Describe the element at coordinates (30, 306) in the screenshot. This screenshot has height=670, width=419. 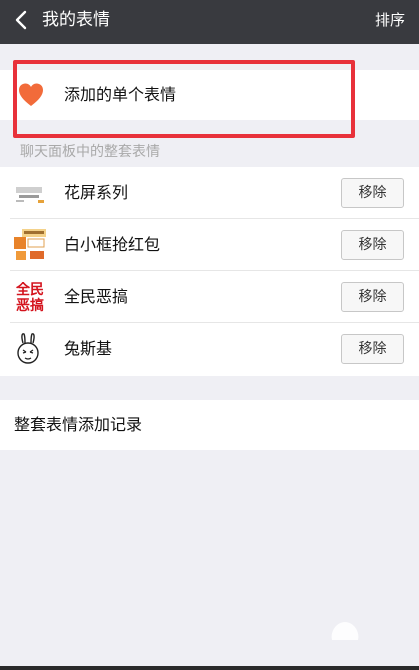
I see `sticker-thumb-text: 恶搞` at that location.